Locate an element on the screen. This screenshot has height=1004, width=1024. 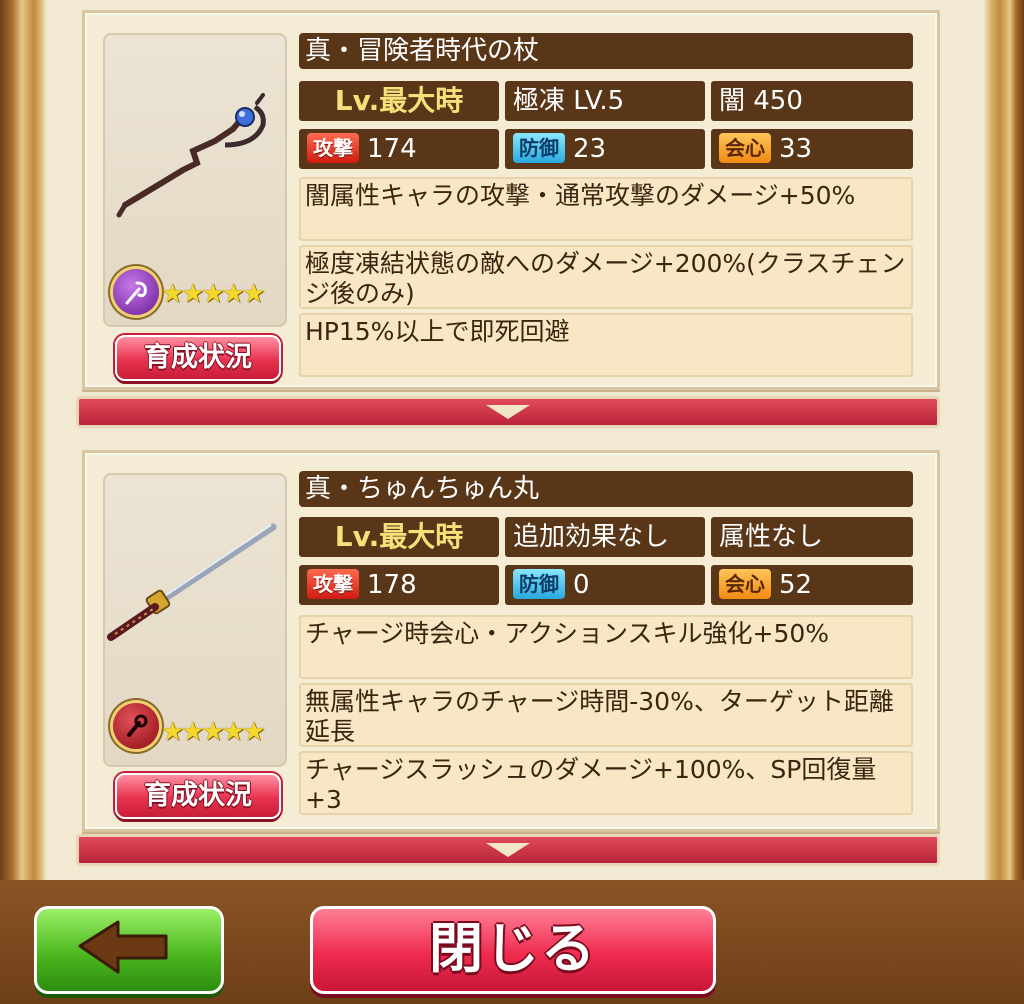
left-arrow-icon is located at coordinates (123, 947).